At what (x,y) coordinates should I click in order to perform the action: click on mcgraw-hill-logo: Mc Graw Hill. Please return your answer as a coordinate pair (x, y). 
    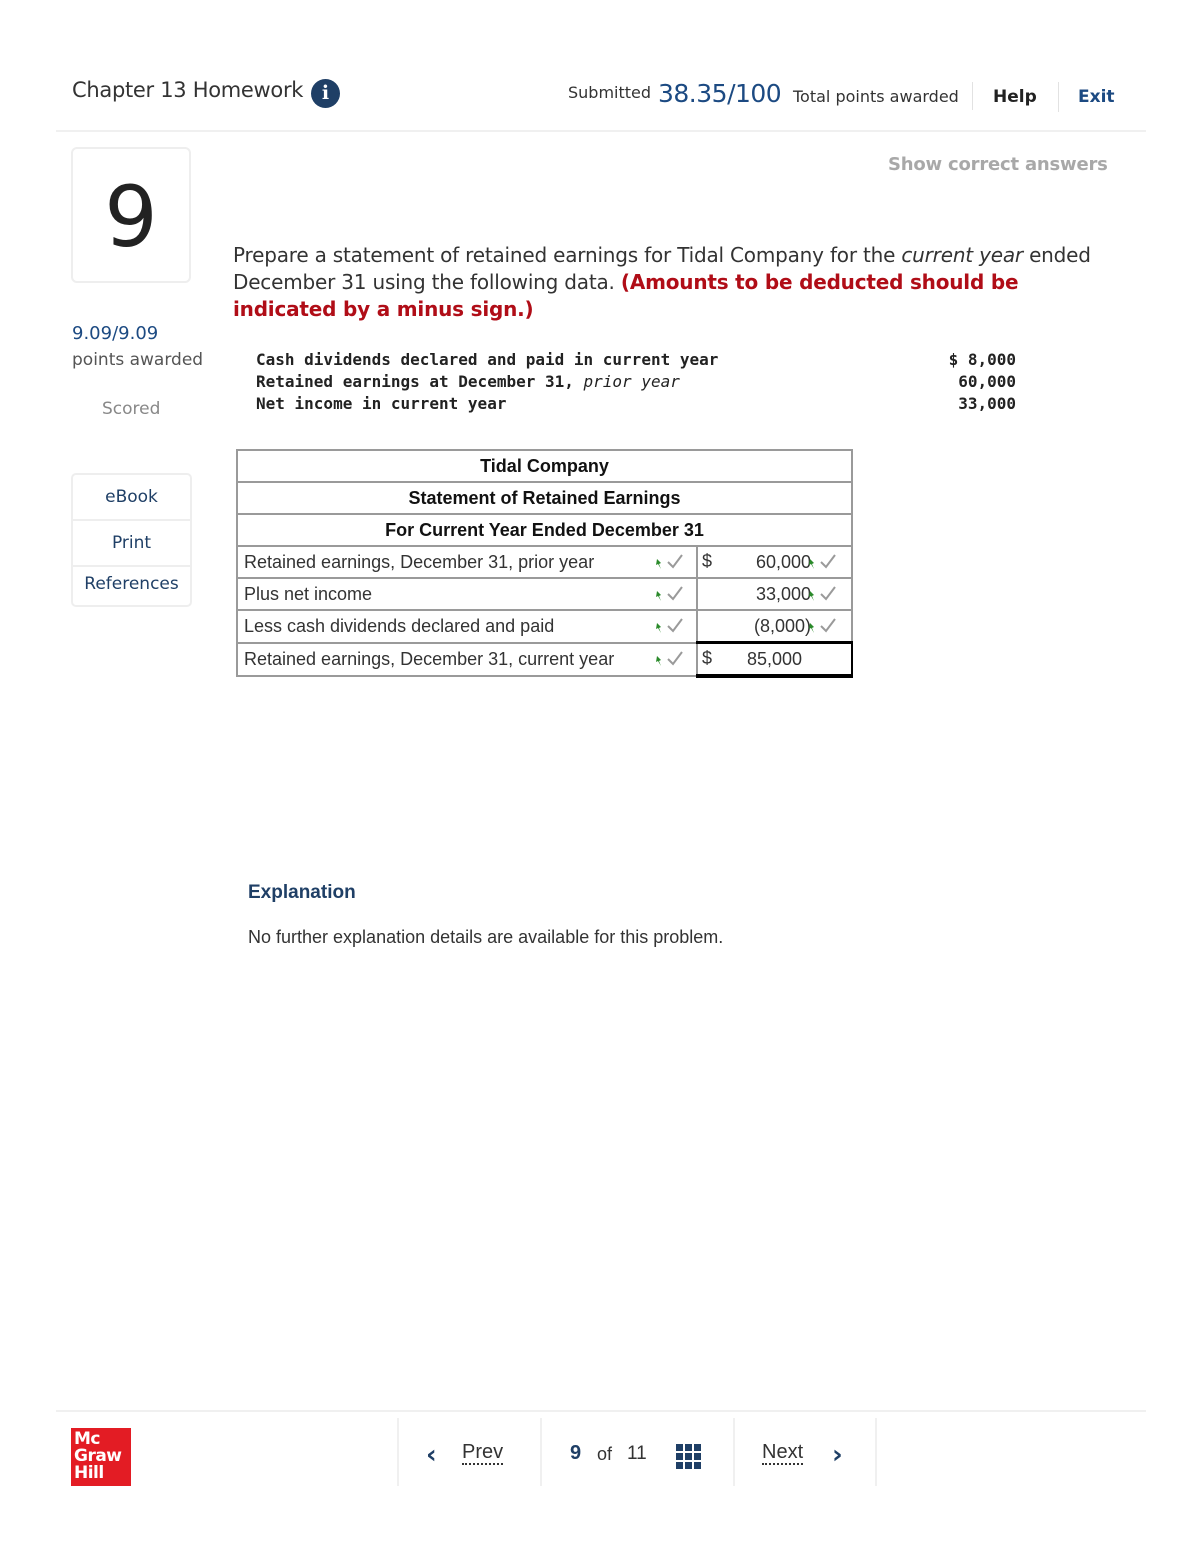
    Looking at the image, I should click on (101, 1457).